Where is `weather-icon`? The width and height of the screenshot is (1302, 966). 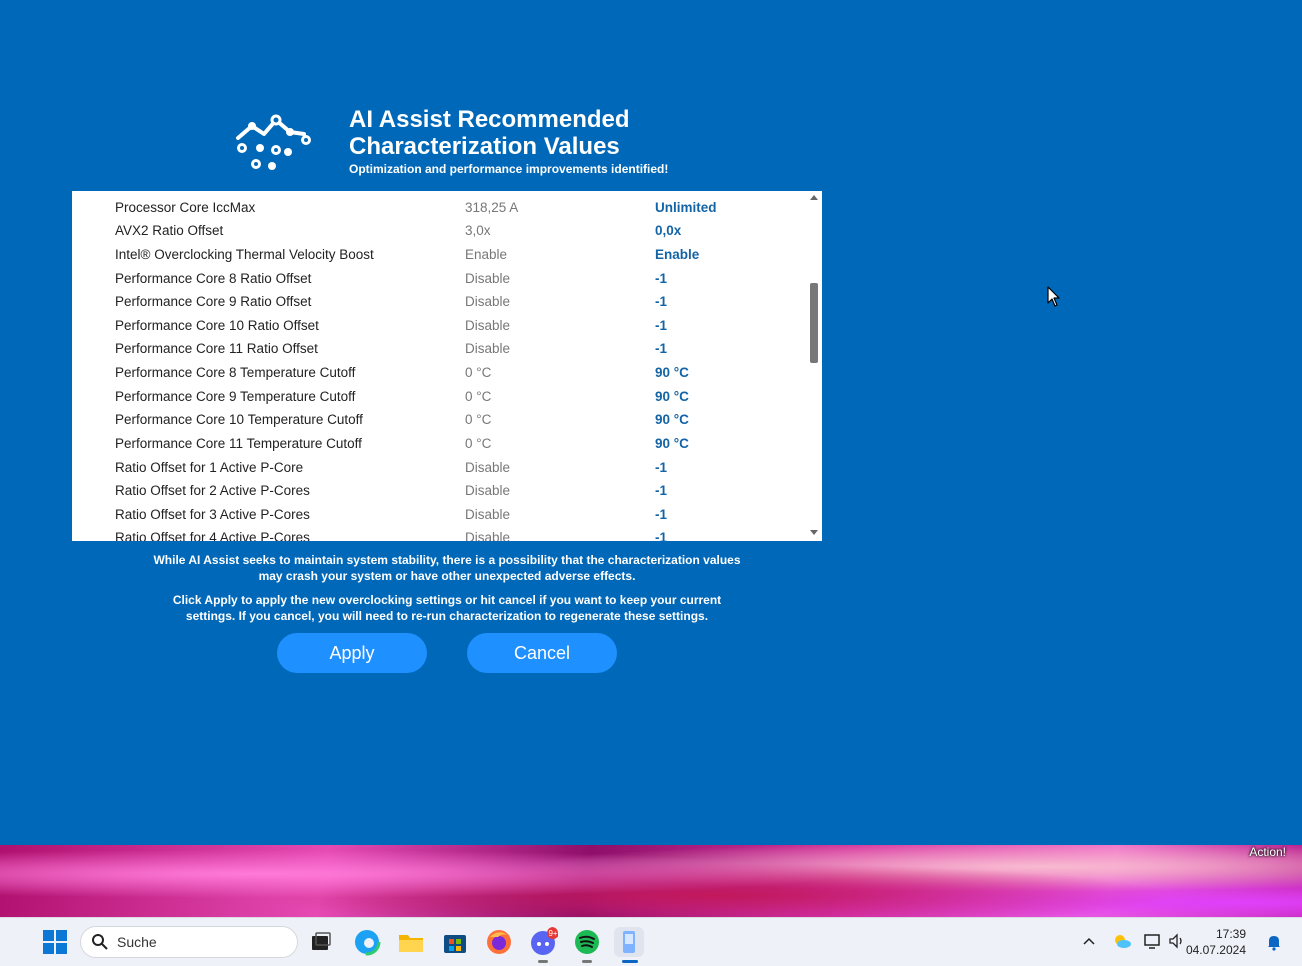 weather-icon is located at coordinates (1122, 941).